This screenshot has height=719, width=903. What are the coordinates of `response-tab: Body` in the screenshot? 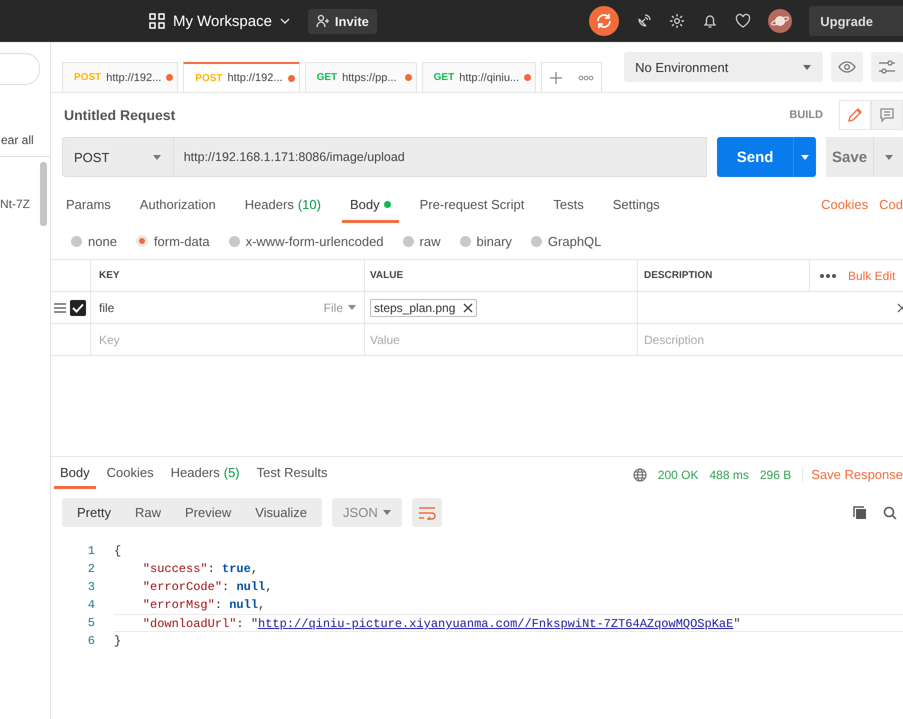 It's located at (75, 477).